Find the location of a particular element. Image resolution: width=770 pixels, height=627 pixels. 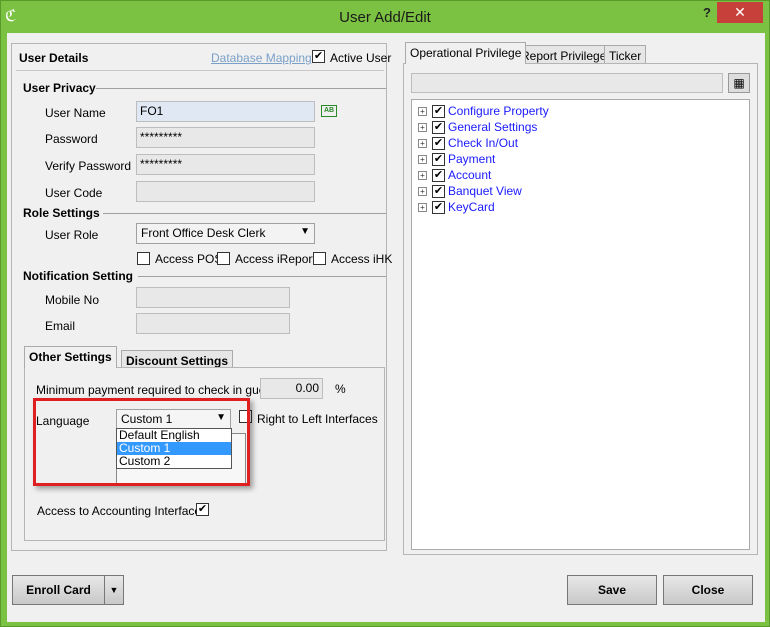

notification-heading: Notification Setting is located at coordinates (78, 276).